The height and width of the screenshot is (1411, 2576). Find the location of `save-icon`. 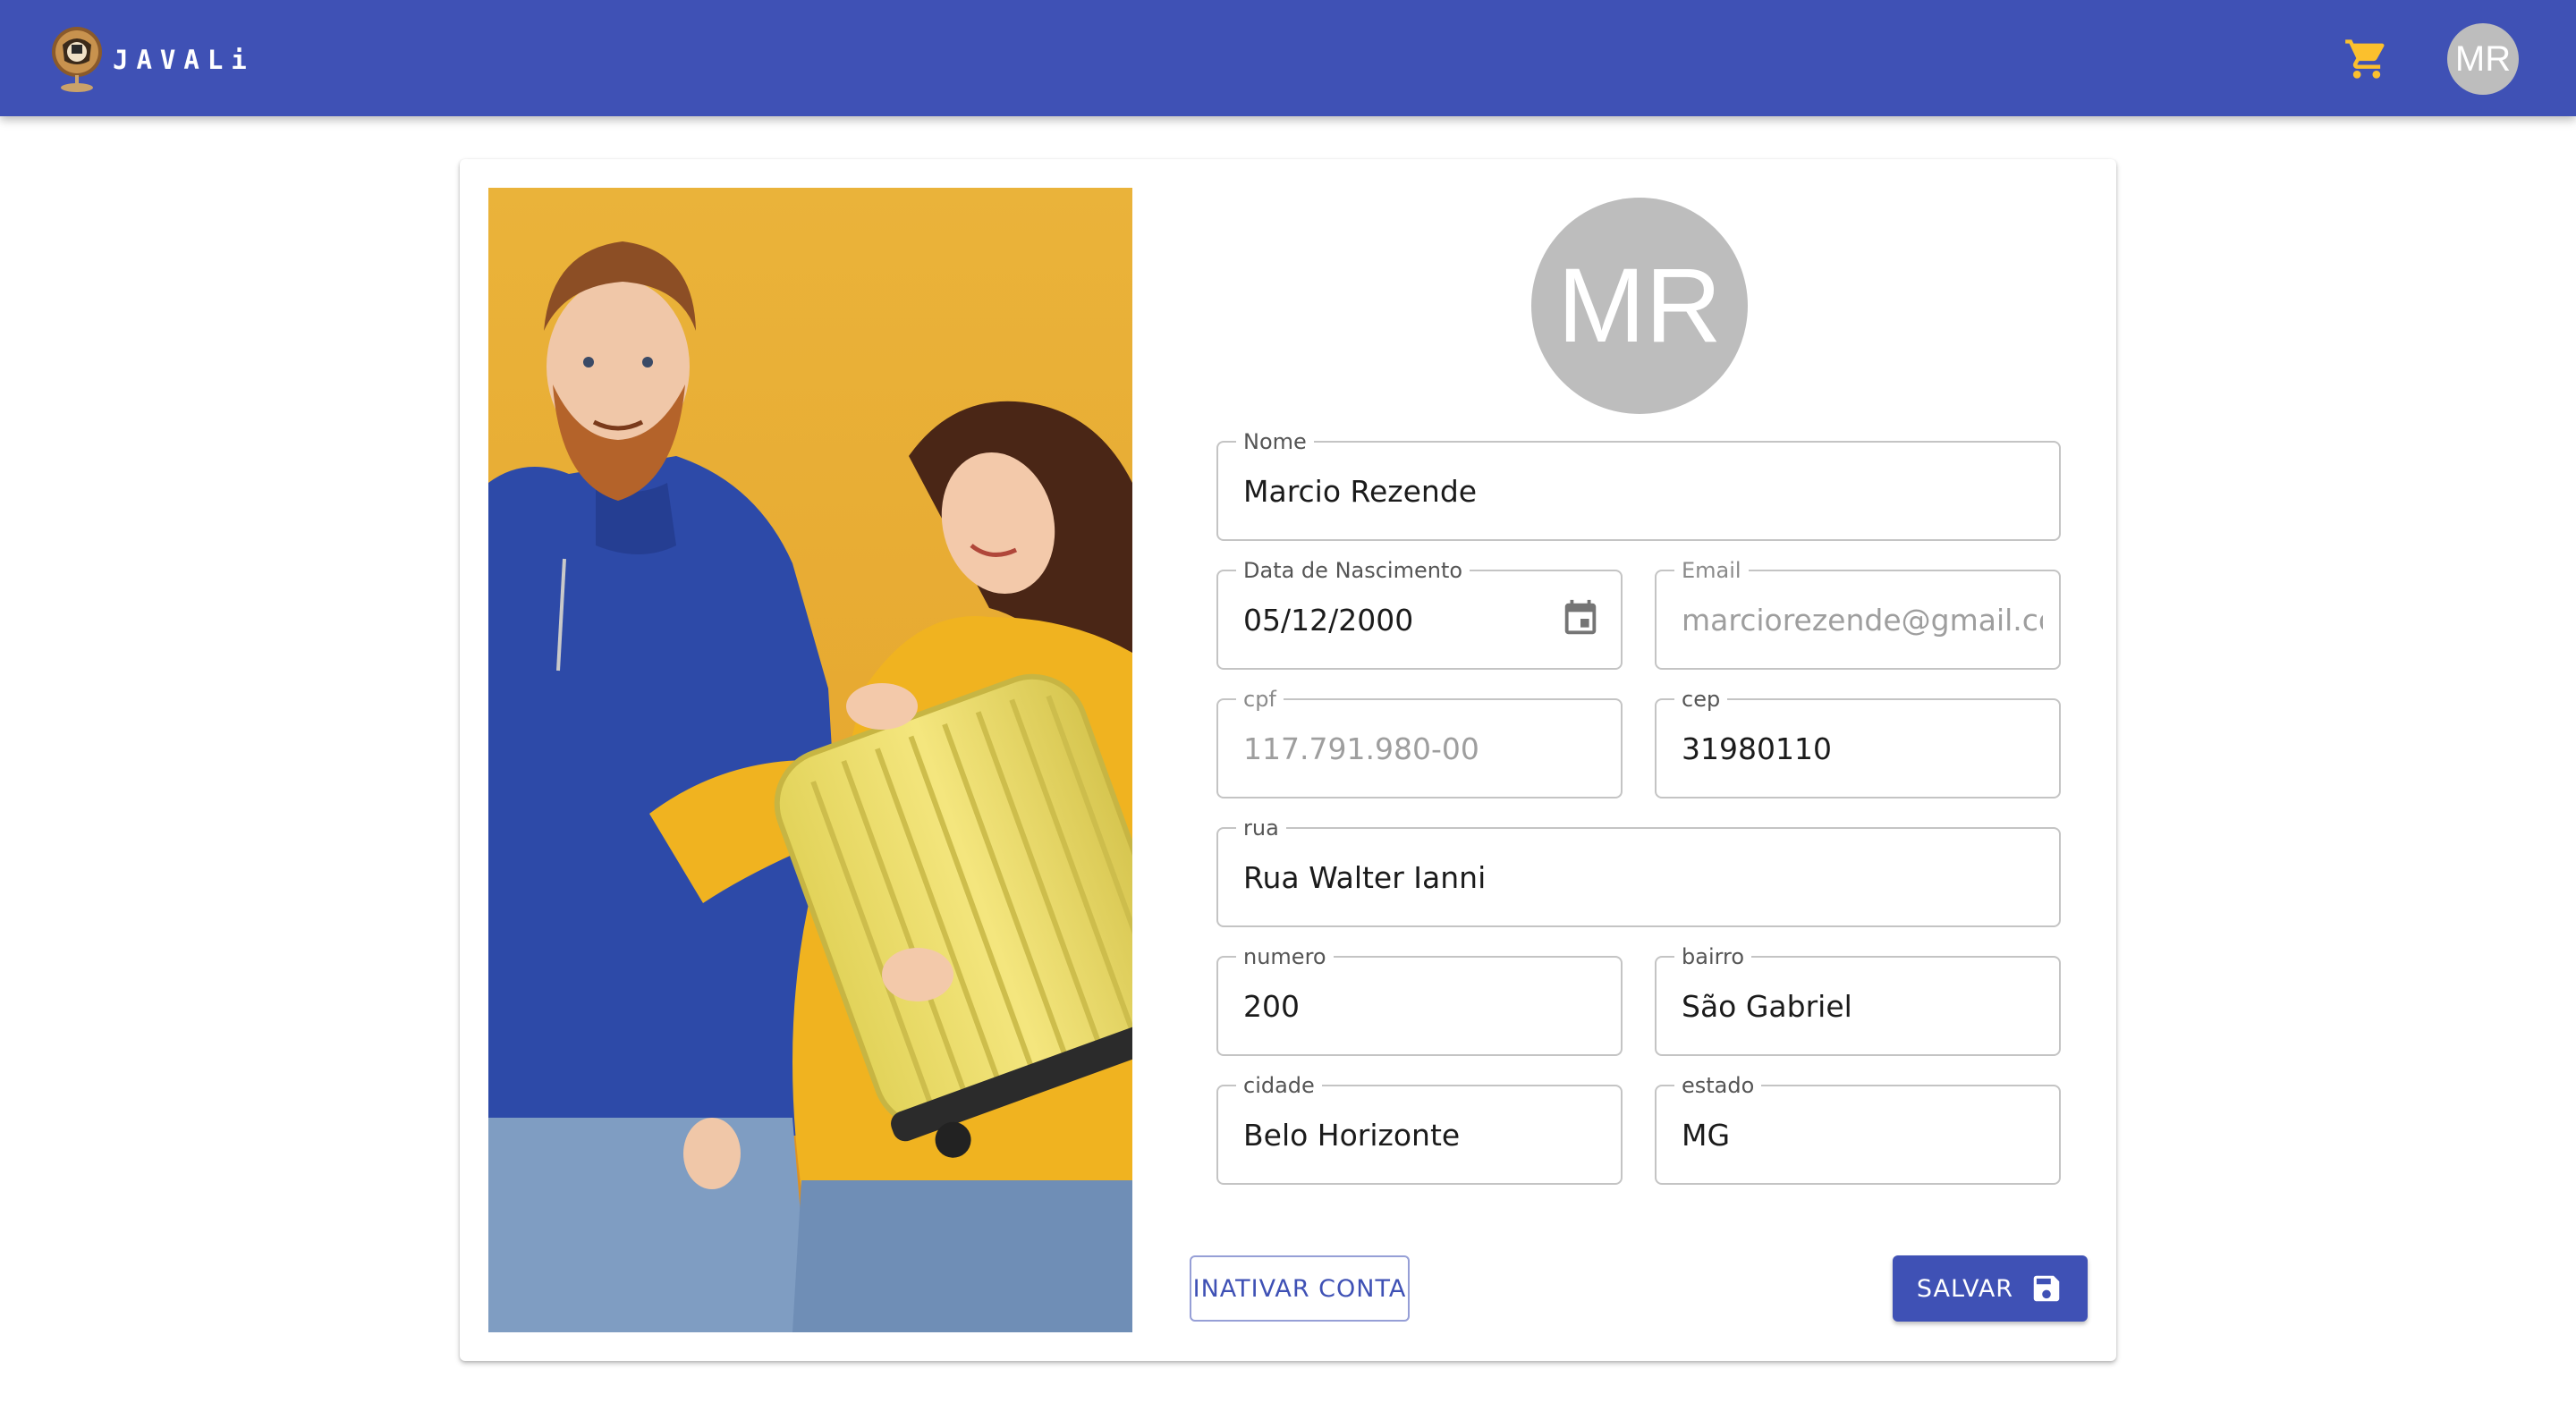

save-icon is located at coordinates (2046, 1288).